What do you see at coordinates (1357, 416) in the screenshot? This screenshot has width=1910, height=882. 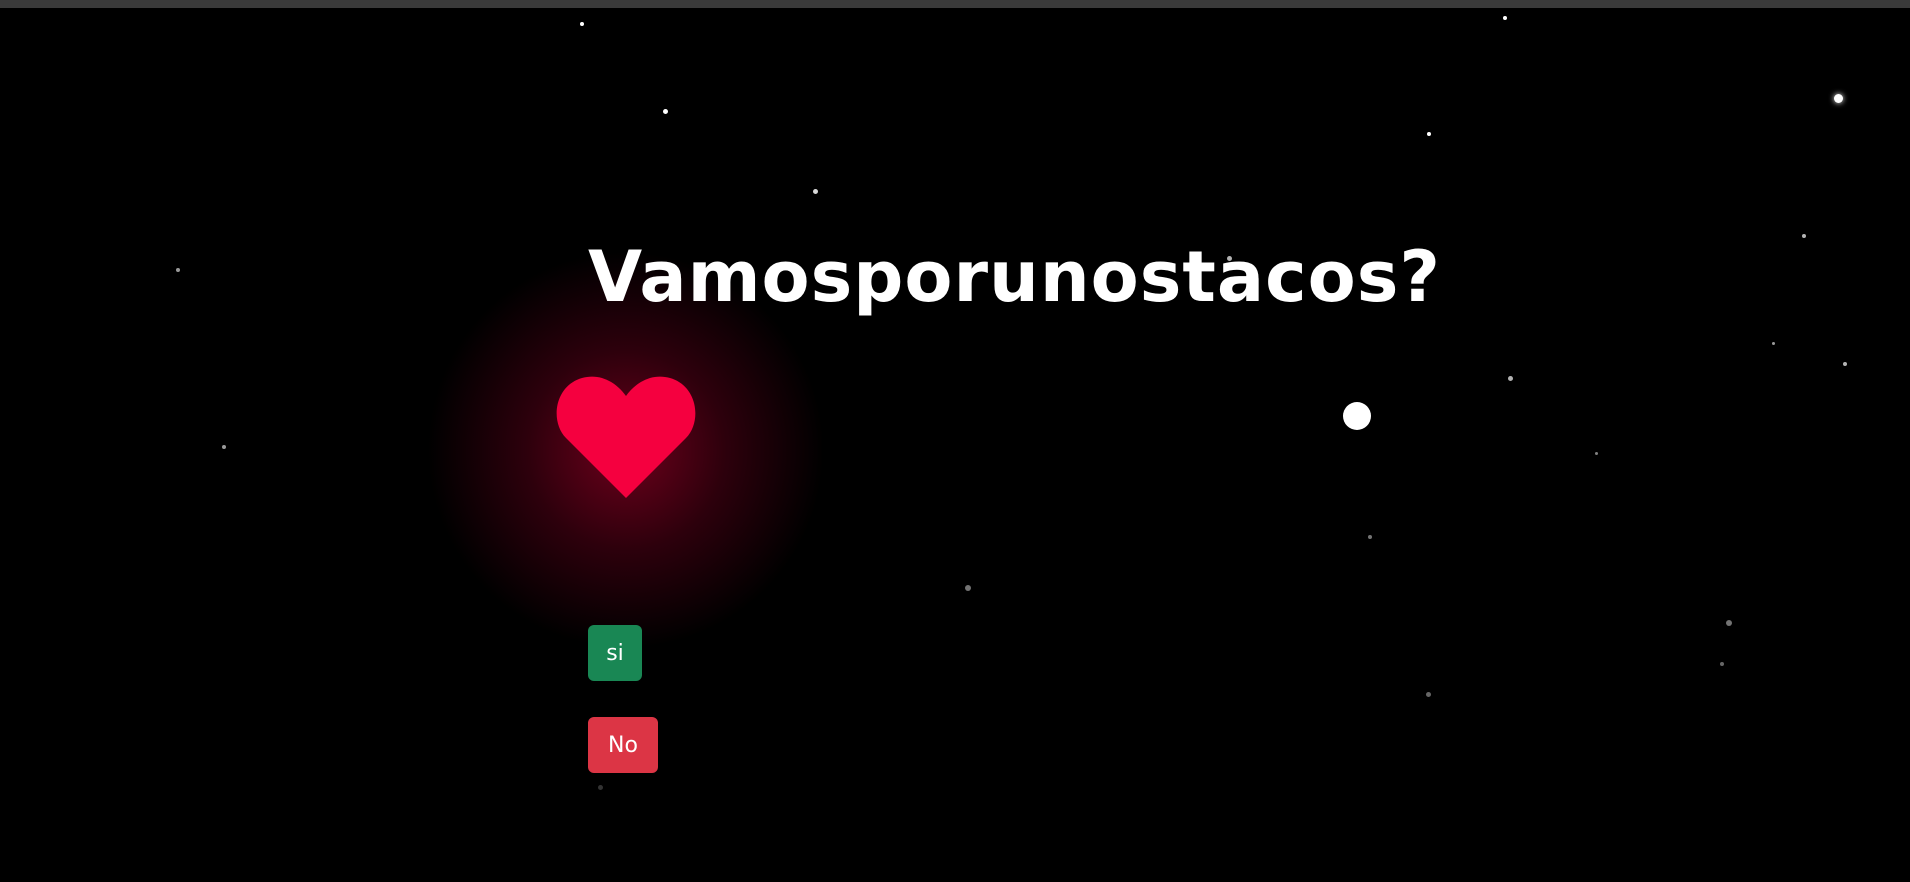 I see `moon-icon` at bounding box center [1357, 416].